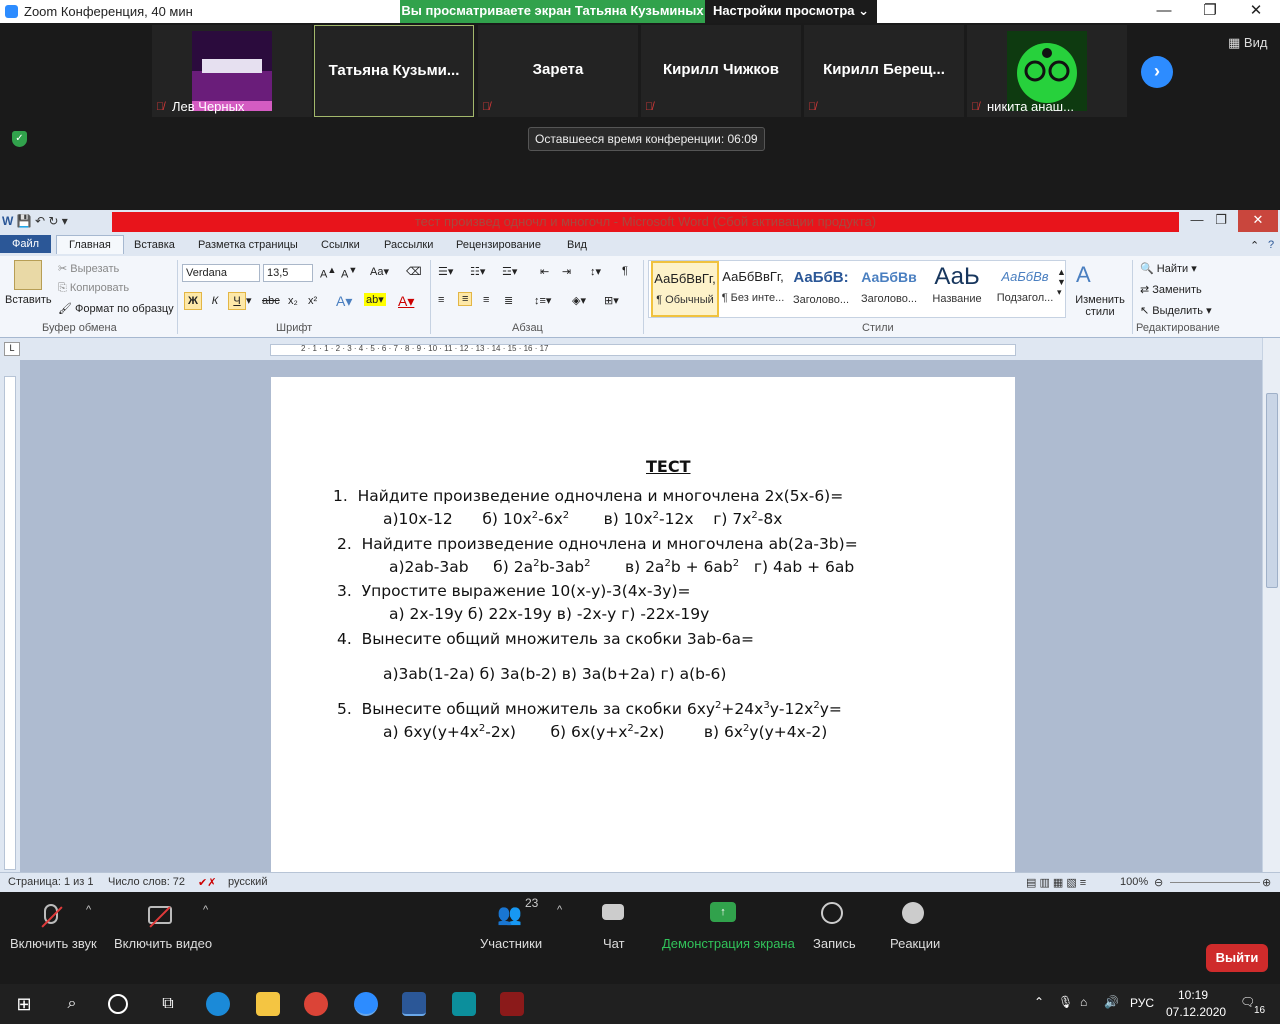  Describe the element at coordinates (728, 943) in the screenshot. I see `share-screen-button: Демонстрация экрана` at that location.